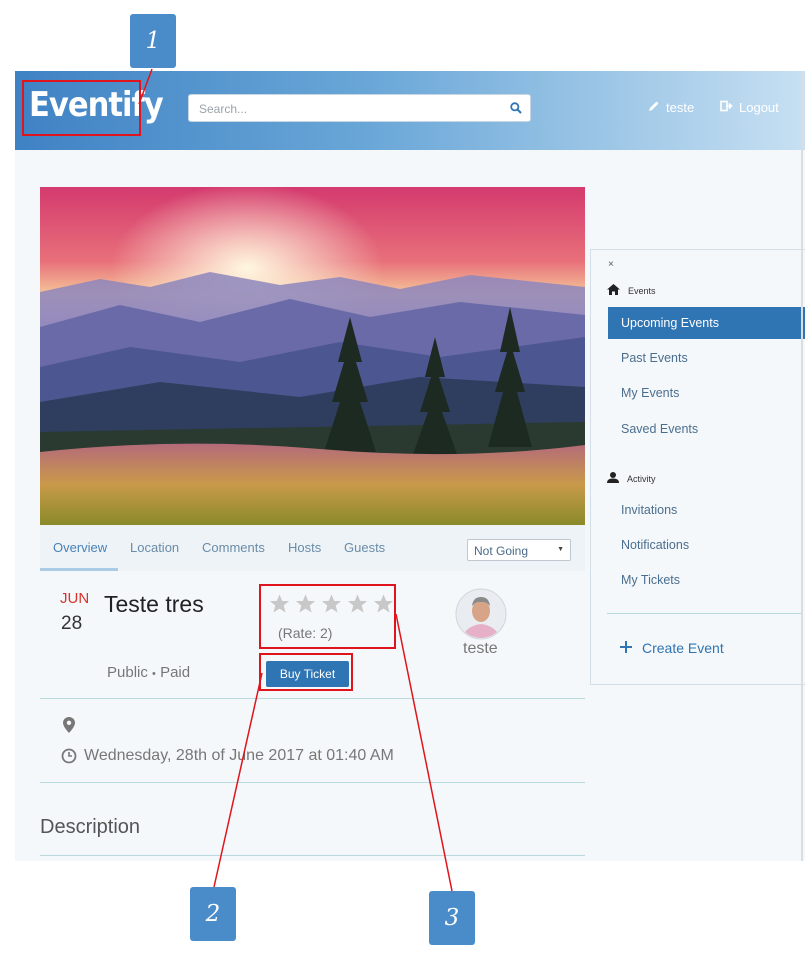  What do you see at coordinates (626, 648) in the screenshot?
I see `plus-icon` at bounding box center [626, 648].